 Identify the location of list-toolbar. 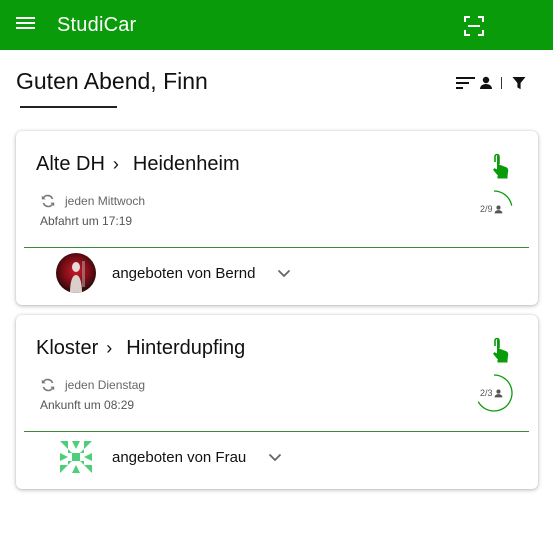
(491, 83).